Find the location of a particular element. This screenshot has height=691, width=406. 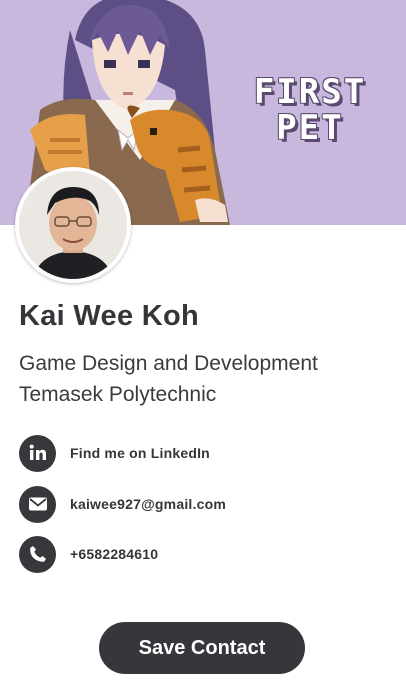

phone-icon is located at coordinates (37, 554).